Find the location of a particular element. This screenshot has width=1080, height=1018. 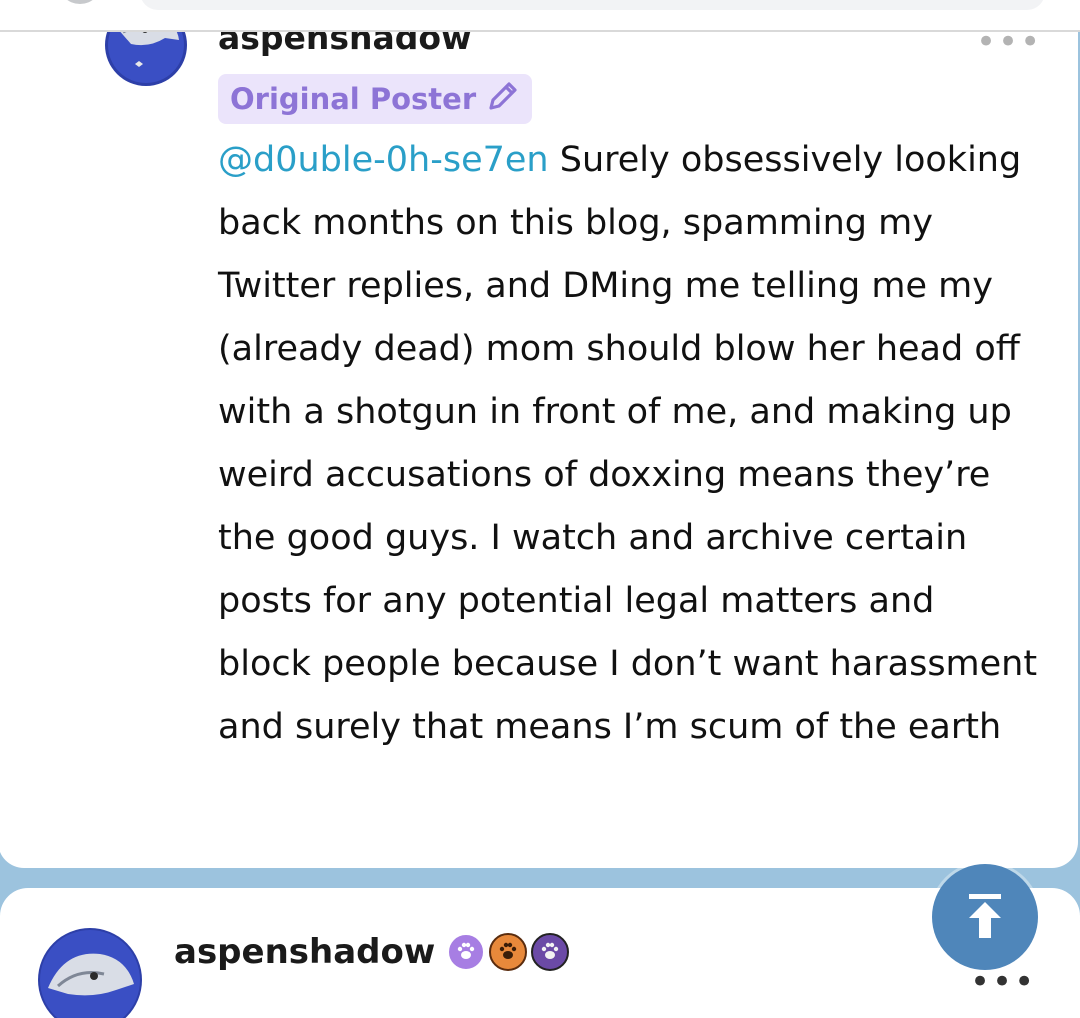

author-name-text: aspenshadow is located at coordinates (304, 952).